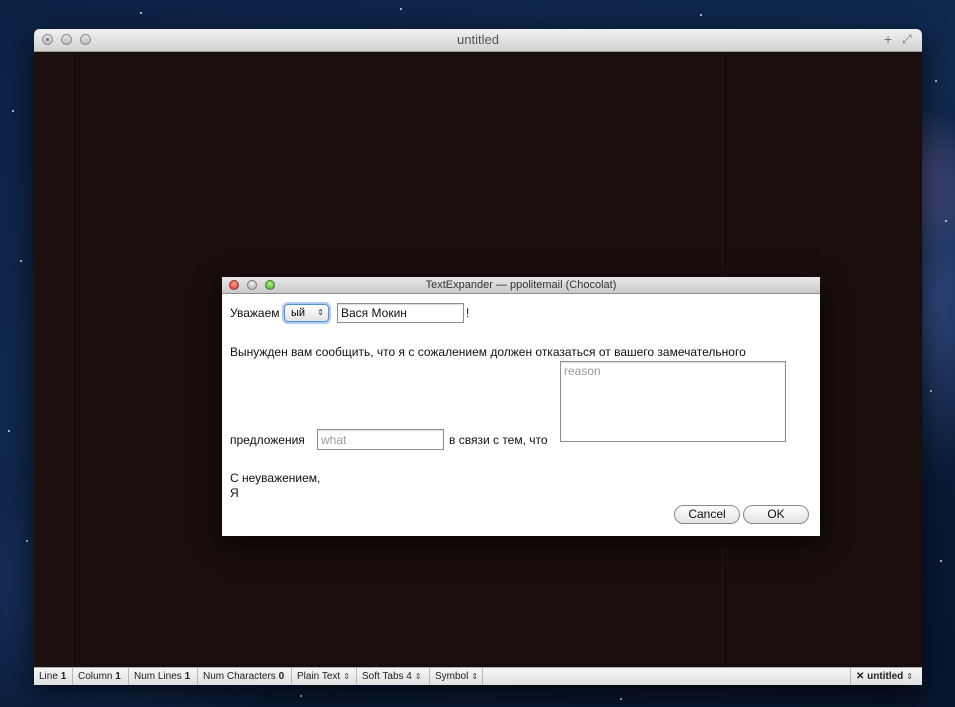 The image size is (955, 707). What do you see at coordinates (63, 676) in the screenshot?
I see `status-line-value: 1` at bounding box center [63, 676].